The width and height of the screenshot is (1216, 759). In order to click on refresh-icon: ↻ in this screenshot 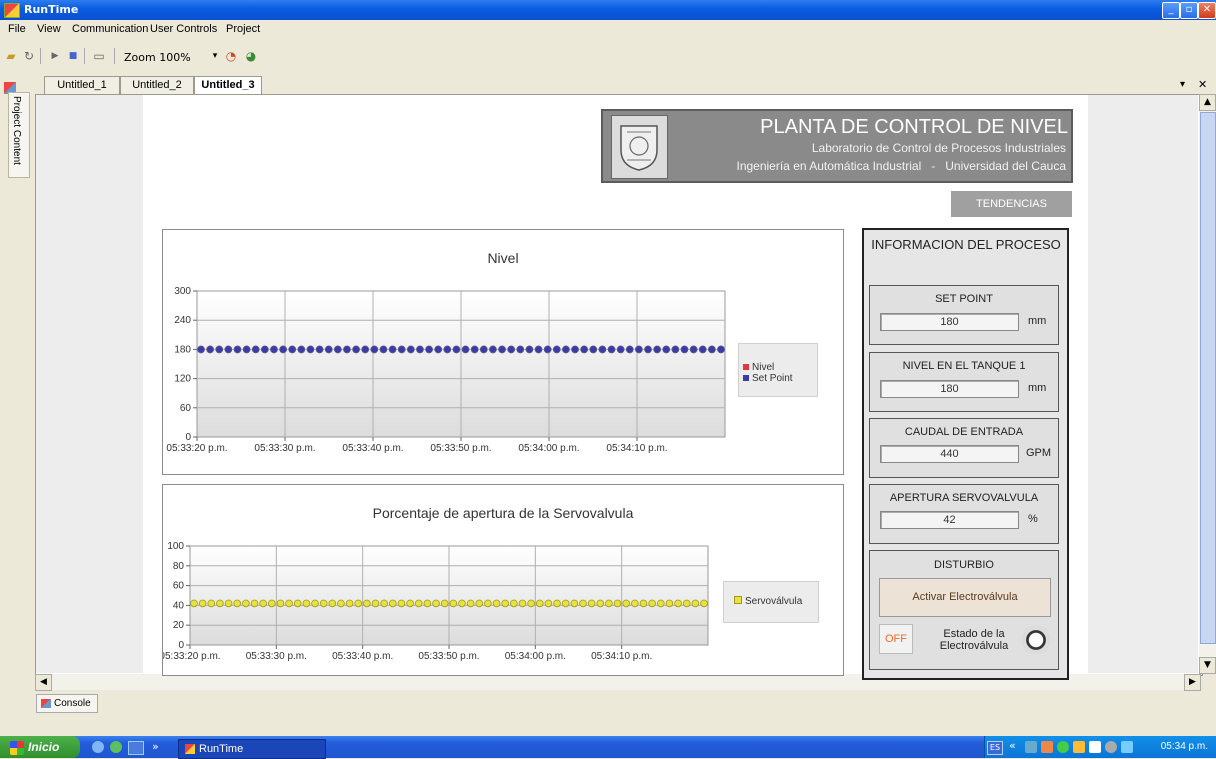, I will do `click(29, 56)`.